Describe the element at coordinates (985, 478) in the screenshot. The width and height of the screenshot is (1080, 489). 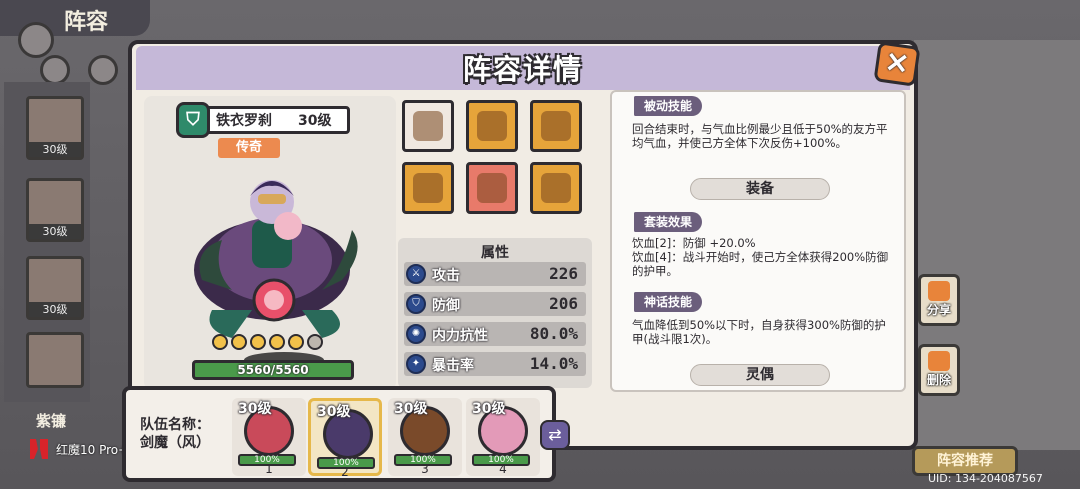
I see `user-id: UID: 134-204087567` at that location.